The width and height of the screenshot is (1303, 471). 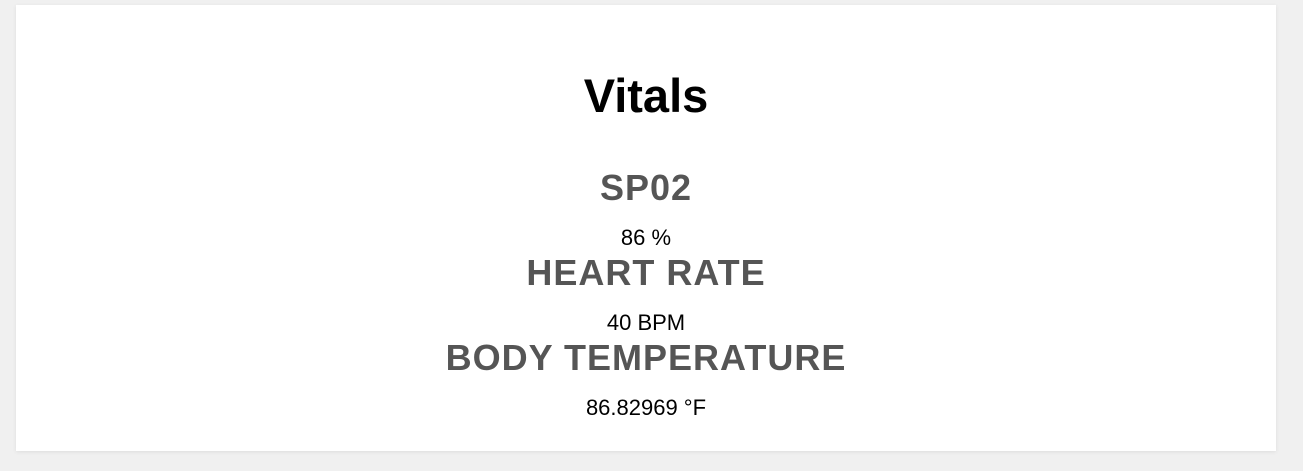 What do you see at coordinates (646, 407) in the screenshot?
I see `body-temperature-value: 86.82969 °F` at bounding box center [646, 407].